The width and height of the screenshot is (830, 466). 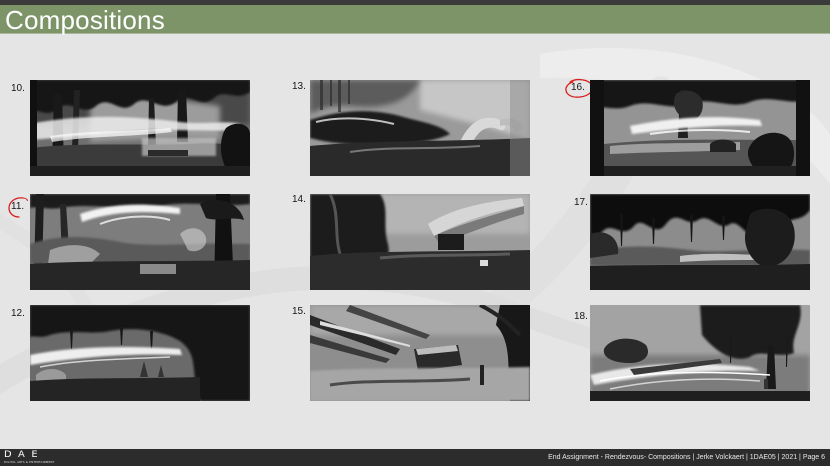 I want to click on composition-number-17: 17., so click(x=581, y=202).